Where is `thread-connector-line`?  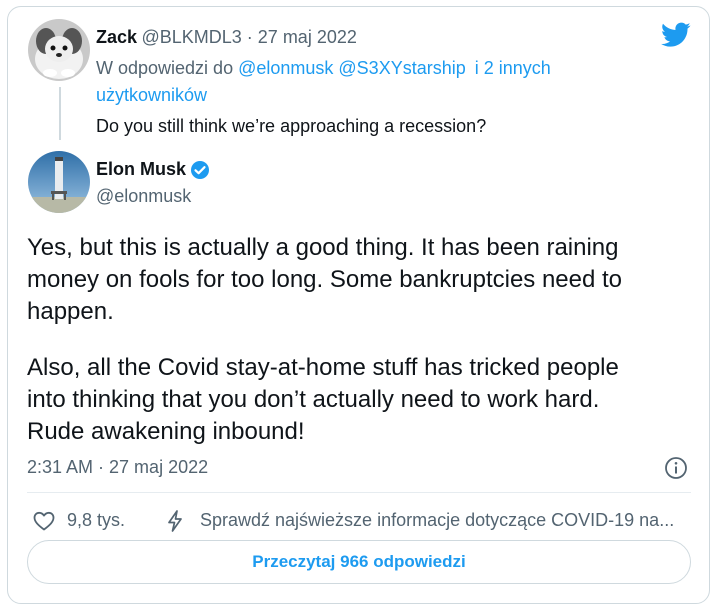
thread-connector-line is located at coordinates (60, 113).